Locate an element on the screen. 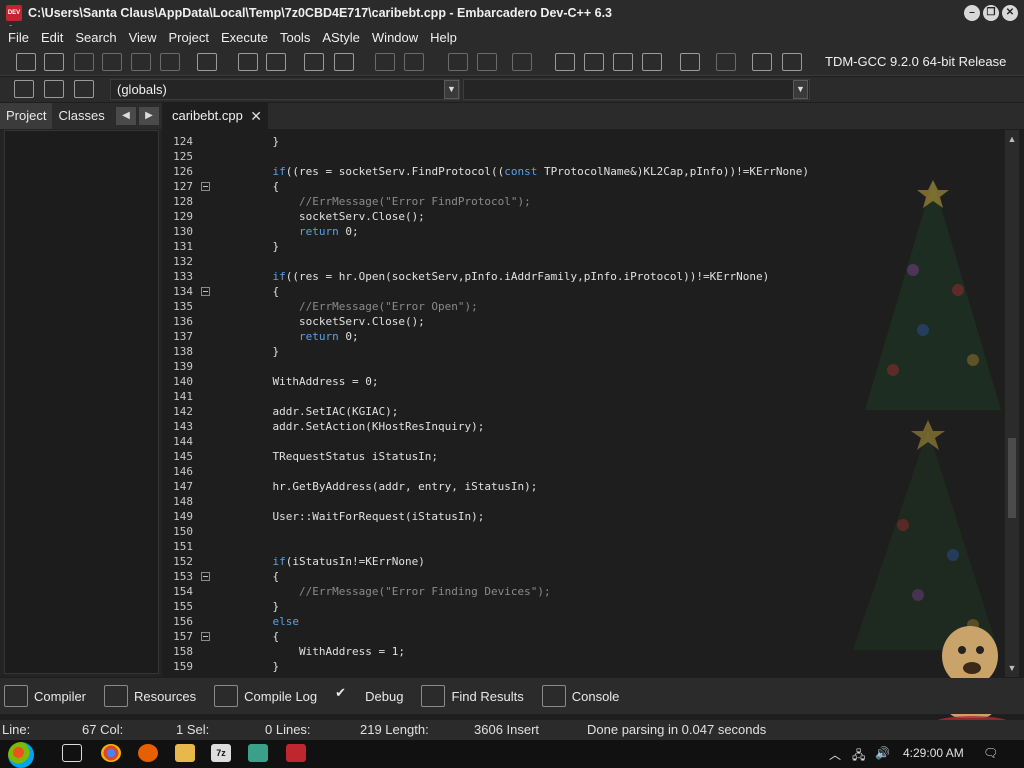 The height and width of the screenshot is (768, 1024). members-combobox is located at coordinates (636, 89).